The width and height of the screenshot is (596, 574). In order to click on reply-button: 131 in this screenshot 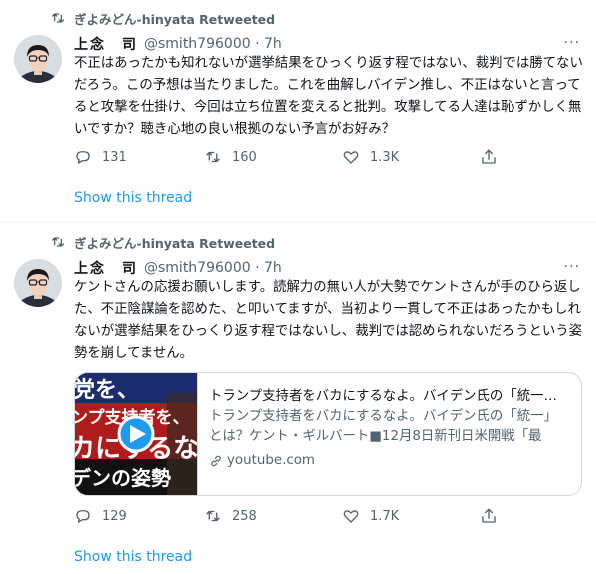, I will do `click(100, 157)`.